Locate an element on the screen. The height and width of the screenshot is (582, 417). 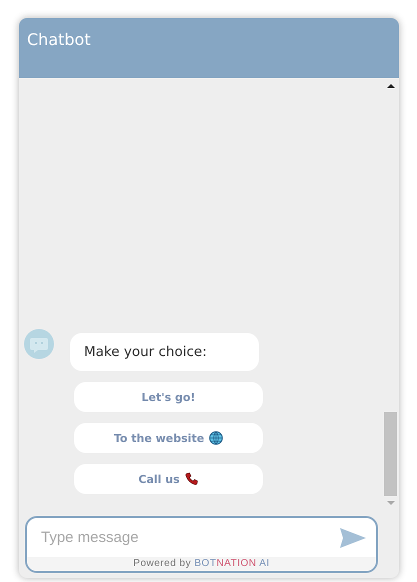
choice-button: To the website is located at coordinates (168, 438).